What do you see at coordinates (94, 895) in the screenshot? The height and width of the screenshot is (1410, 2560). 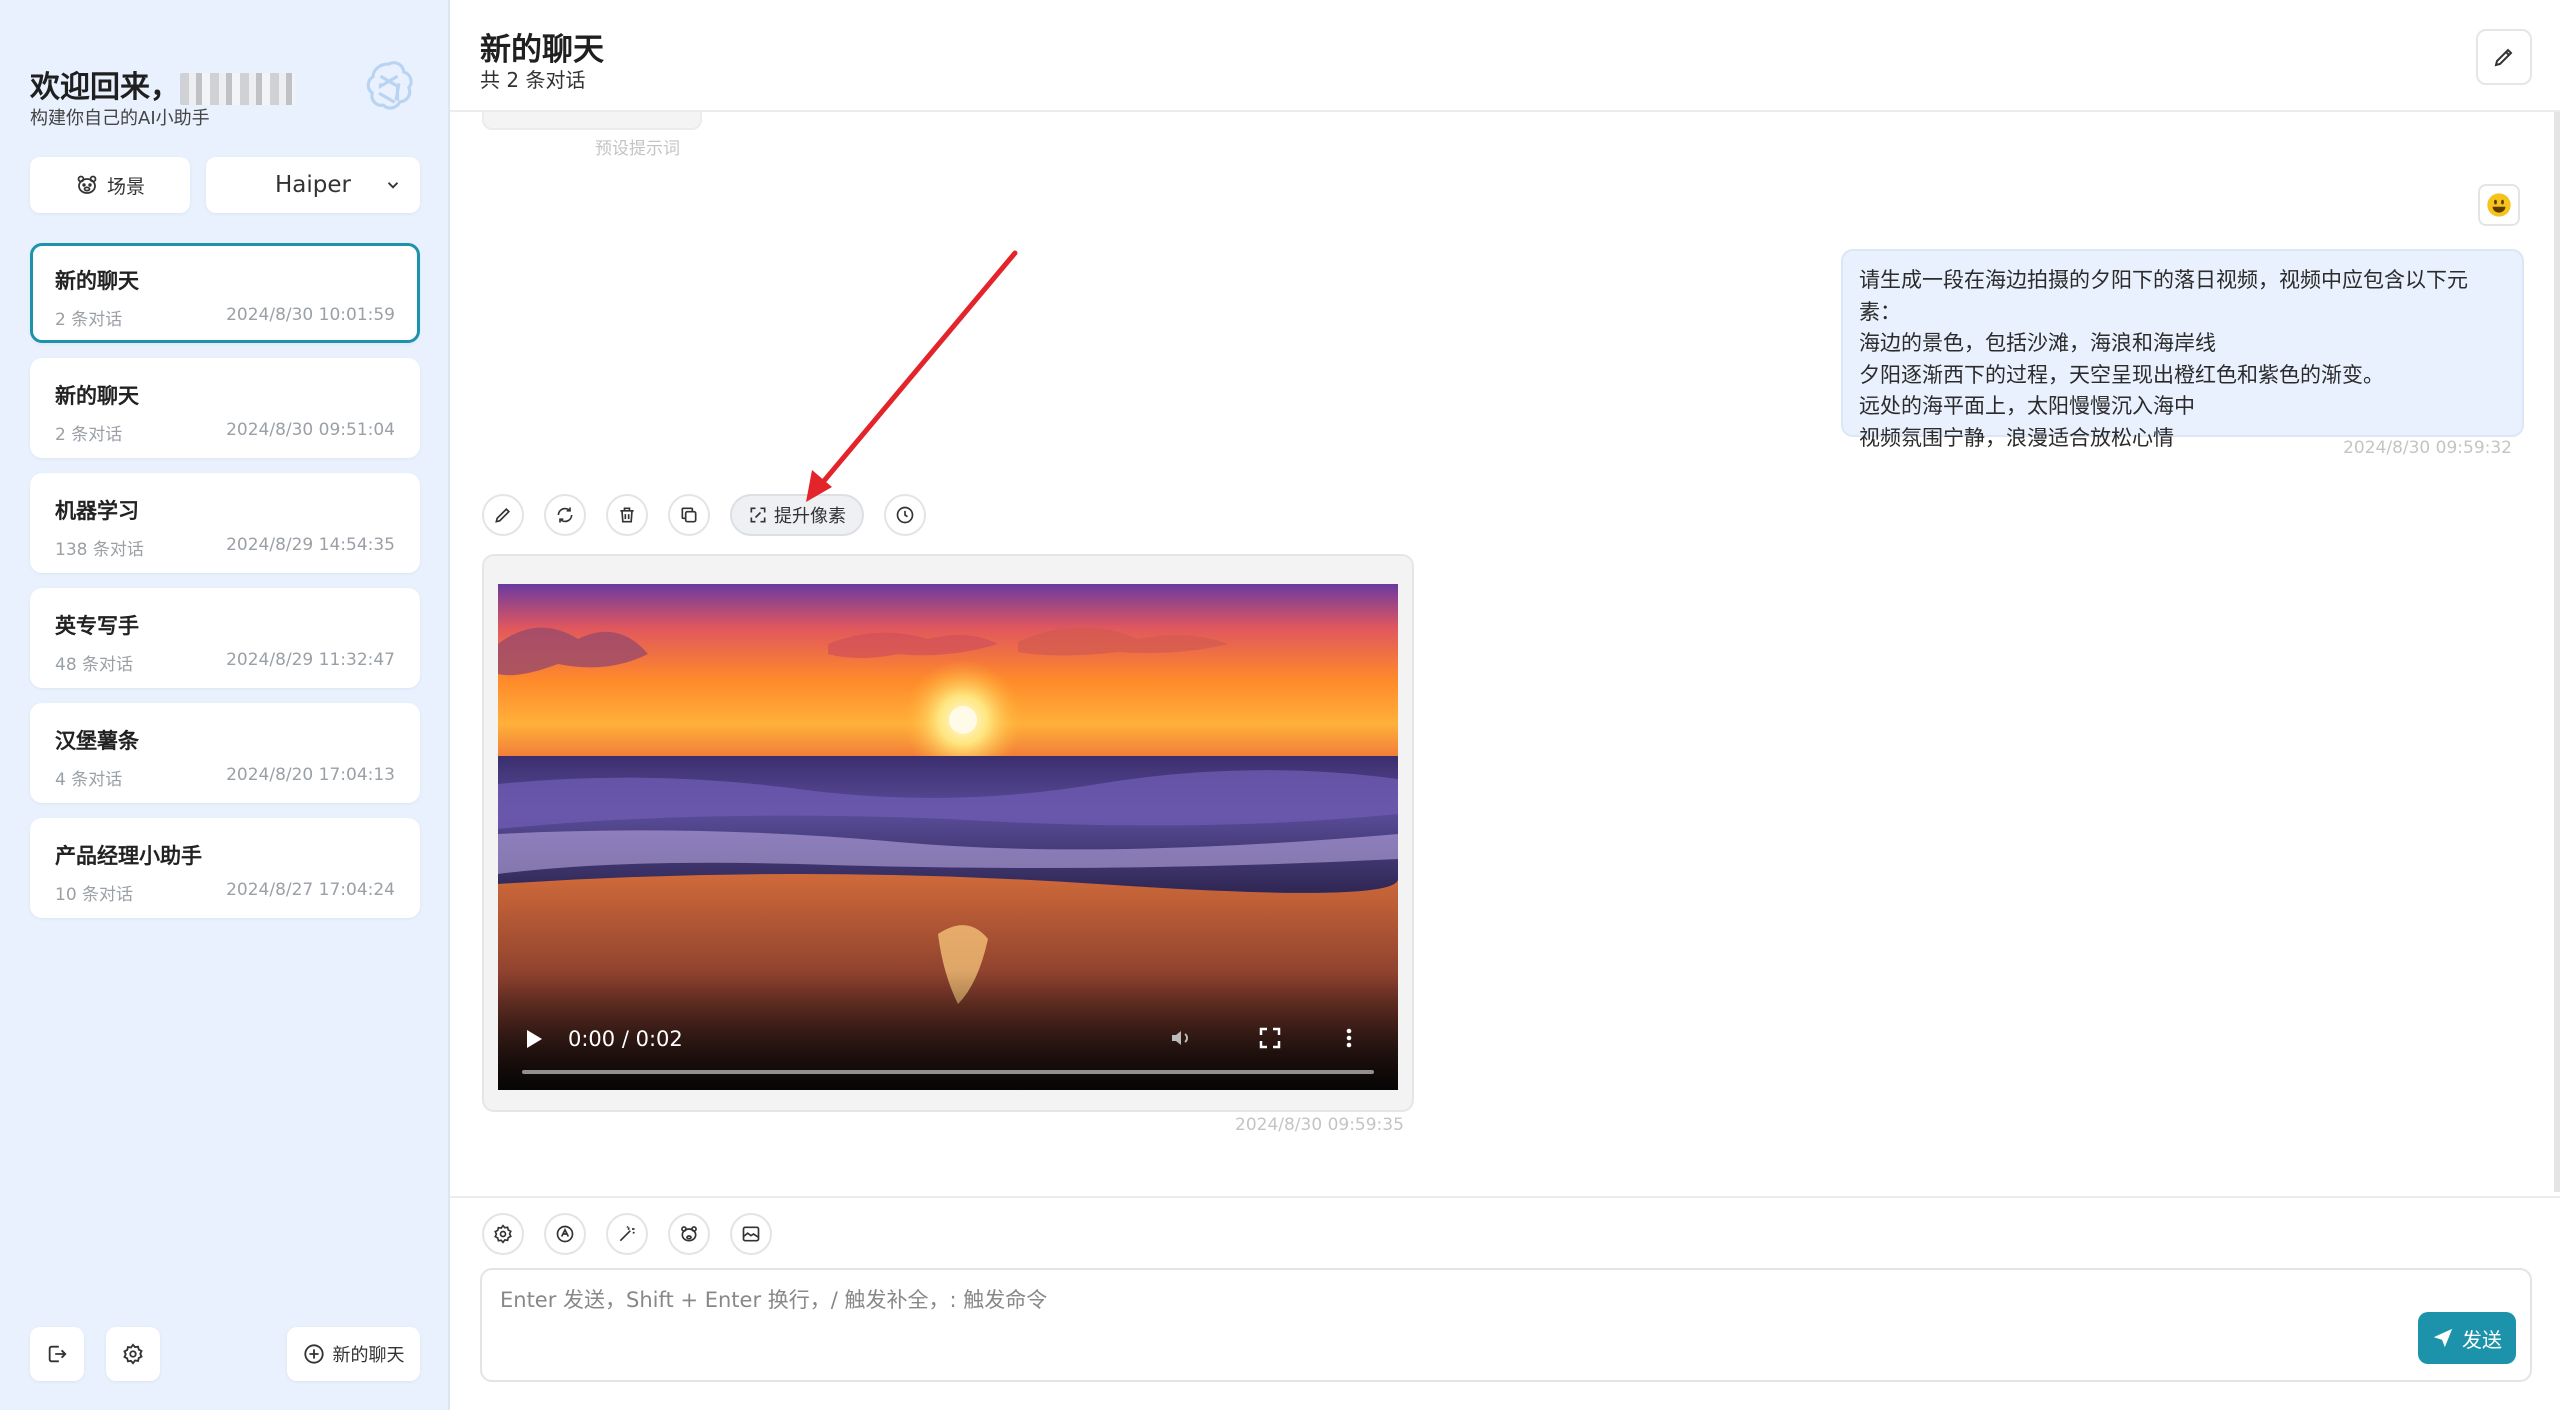 I see `chat-count: 10 条对话` at bounding box center [94, 895].